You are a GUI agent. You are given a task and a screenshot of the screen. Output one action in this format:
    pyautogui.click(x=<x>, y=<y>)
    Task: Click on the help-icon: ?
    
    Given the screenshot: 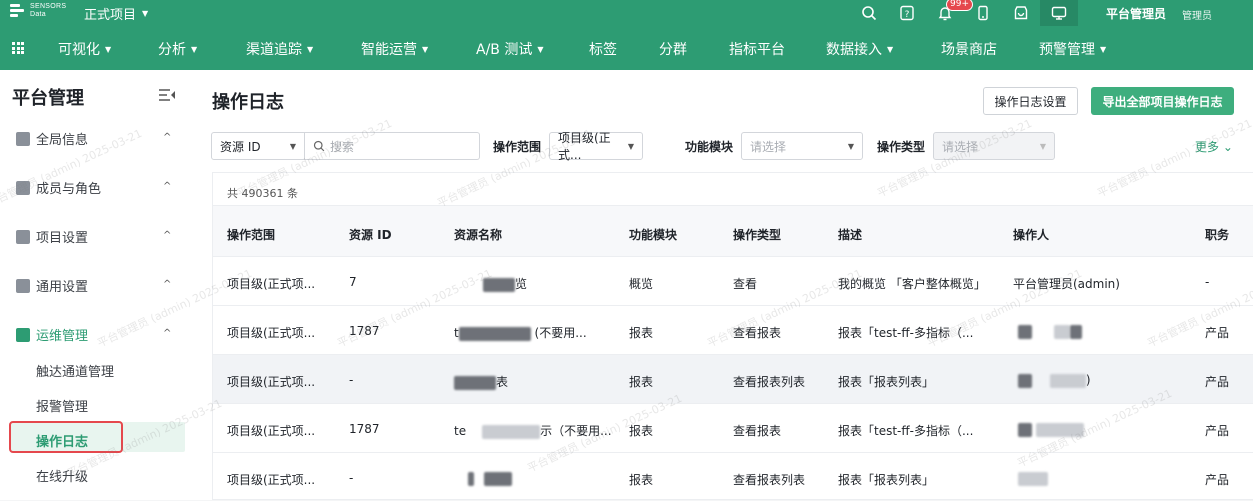 What is the action you would take?
    pyautogui.click(x=907, y=13)
    